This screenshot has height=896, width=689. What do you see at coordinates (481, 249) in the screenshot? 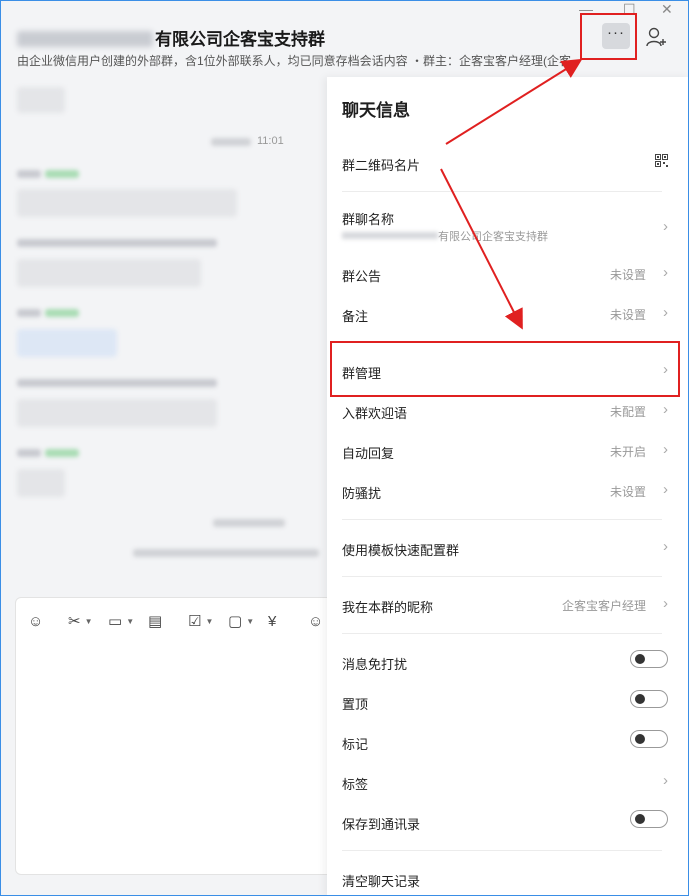
I see `arrow-to-group-management` at bounding box center [481, 249].